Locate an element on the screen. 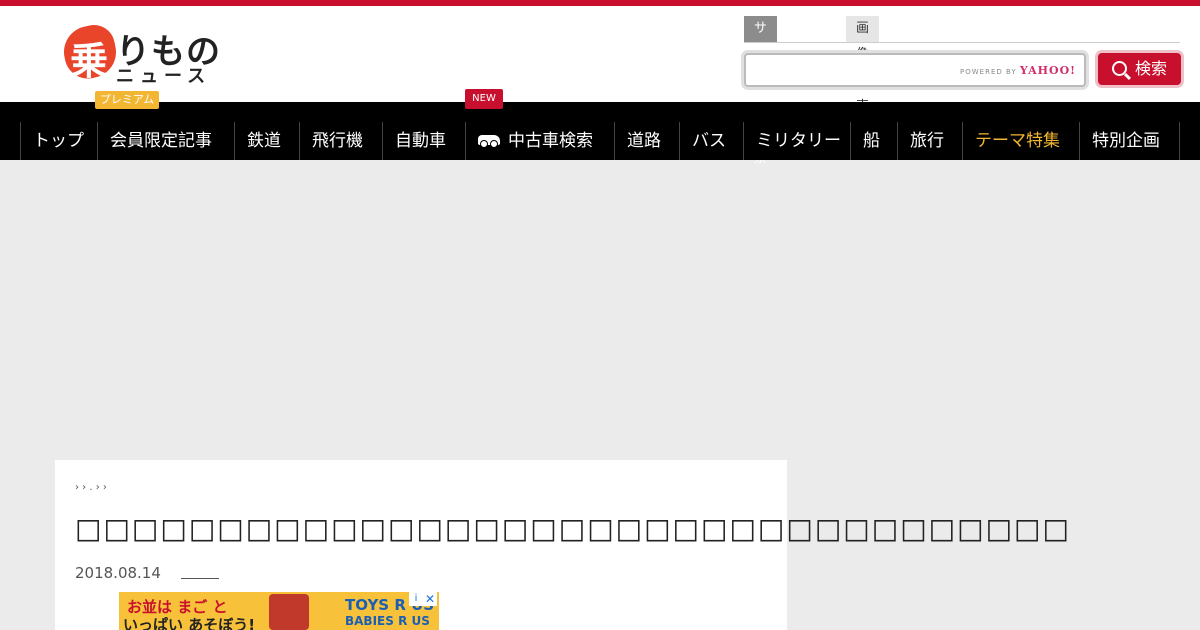 This screenshot has height=630, width=1200. search-input: POWERED BY YAHOO! is located at coordinates (915, 70).